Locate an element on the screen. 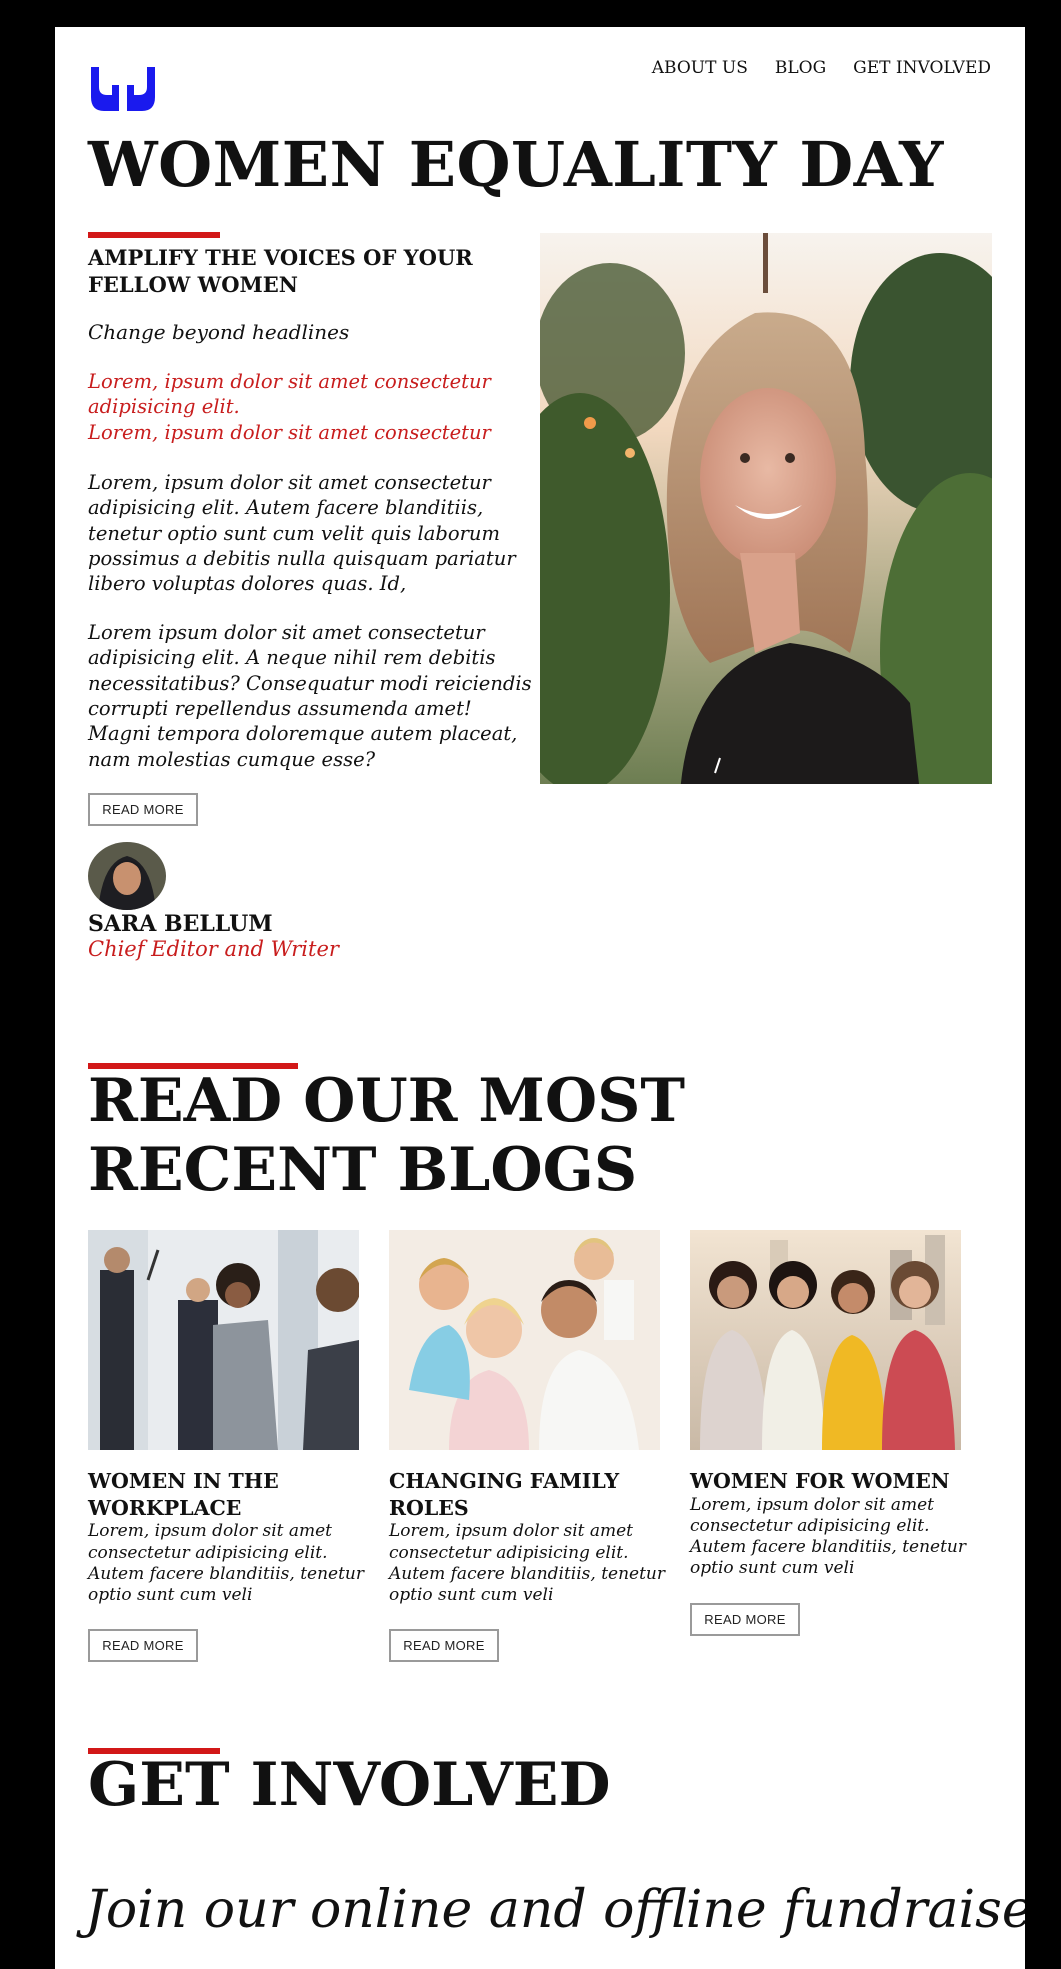 This screenshot has width=1061, height=1969. hero-portrait-photo is located at coordinates (766, 508).